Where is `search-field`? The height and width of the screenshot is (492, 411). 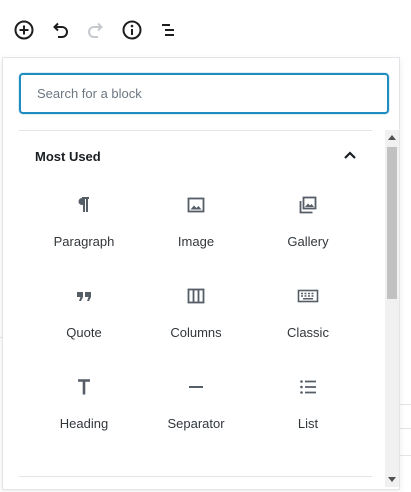
search-field is located at coordinates (204, 93).